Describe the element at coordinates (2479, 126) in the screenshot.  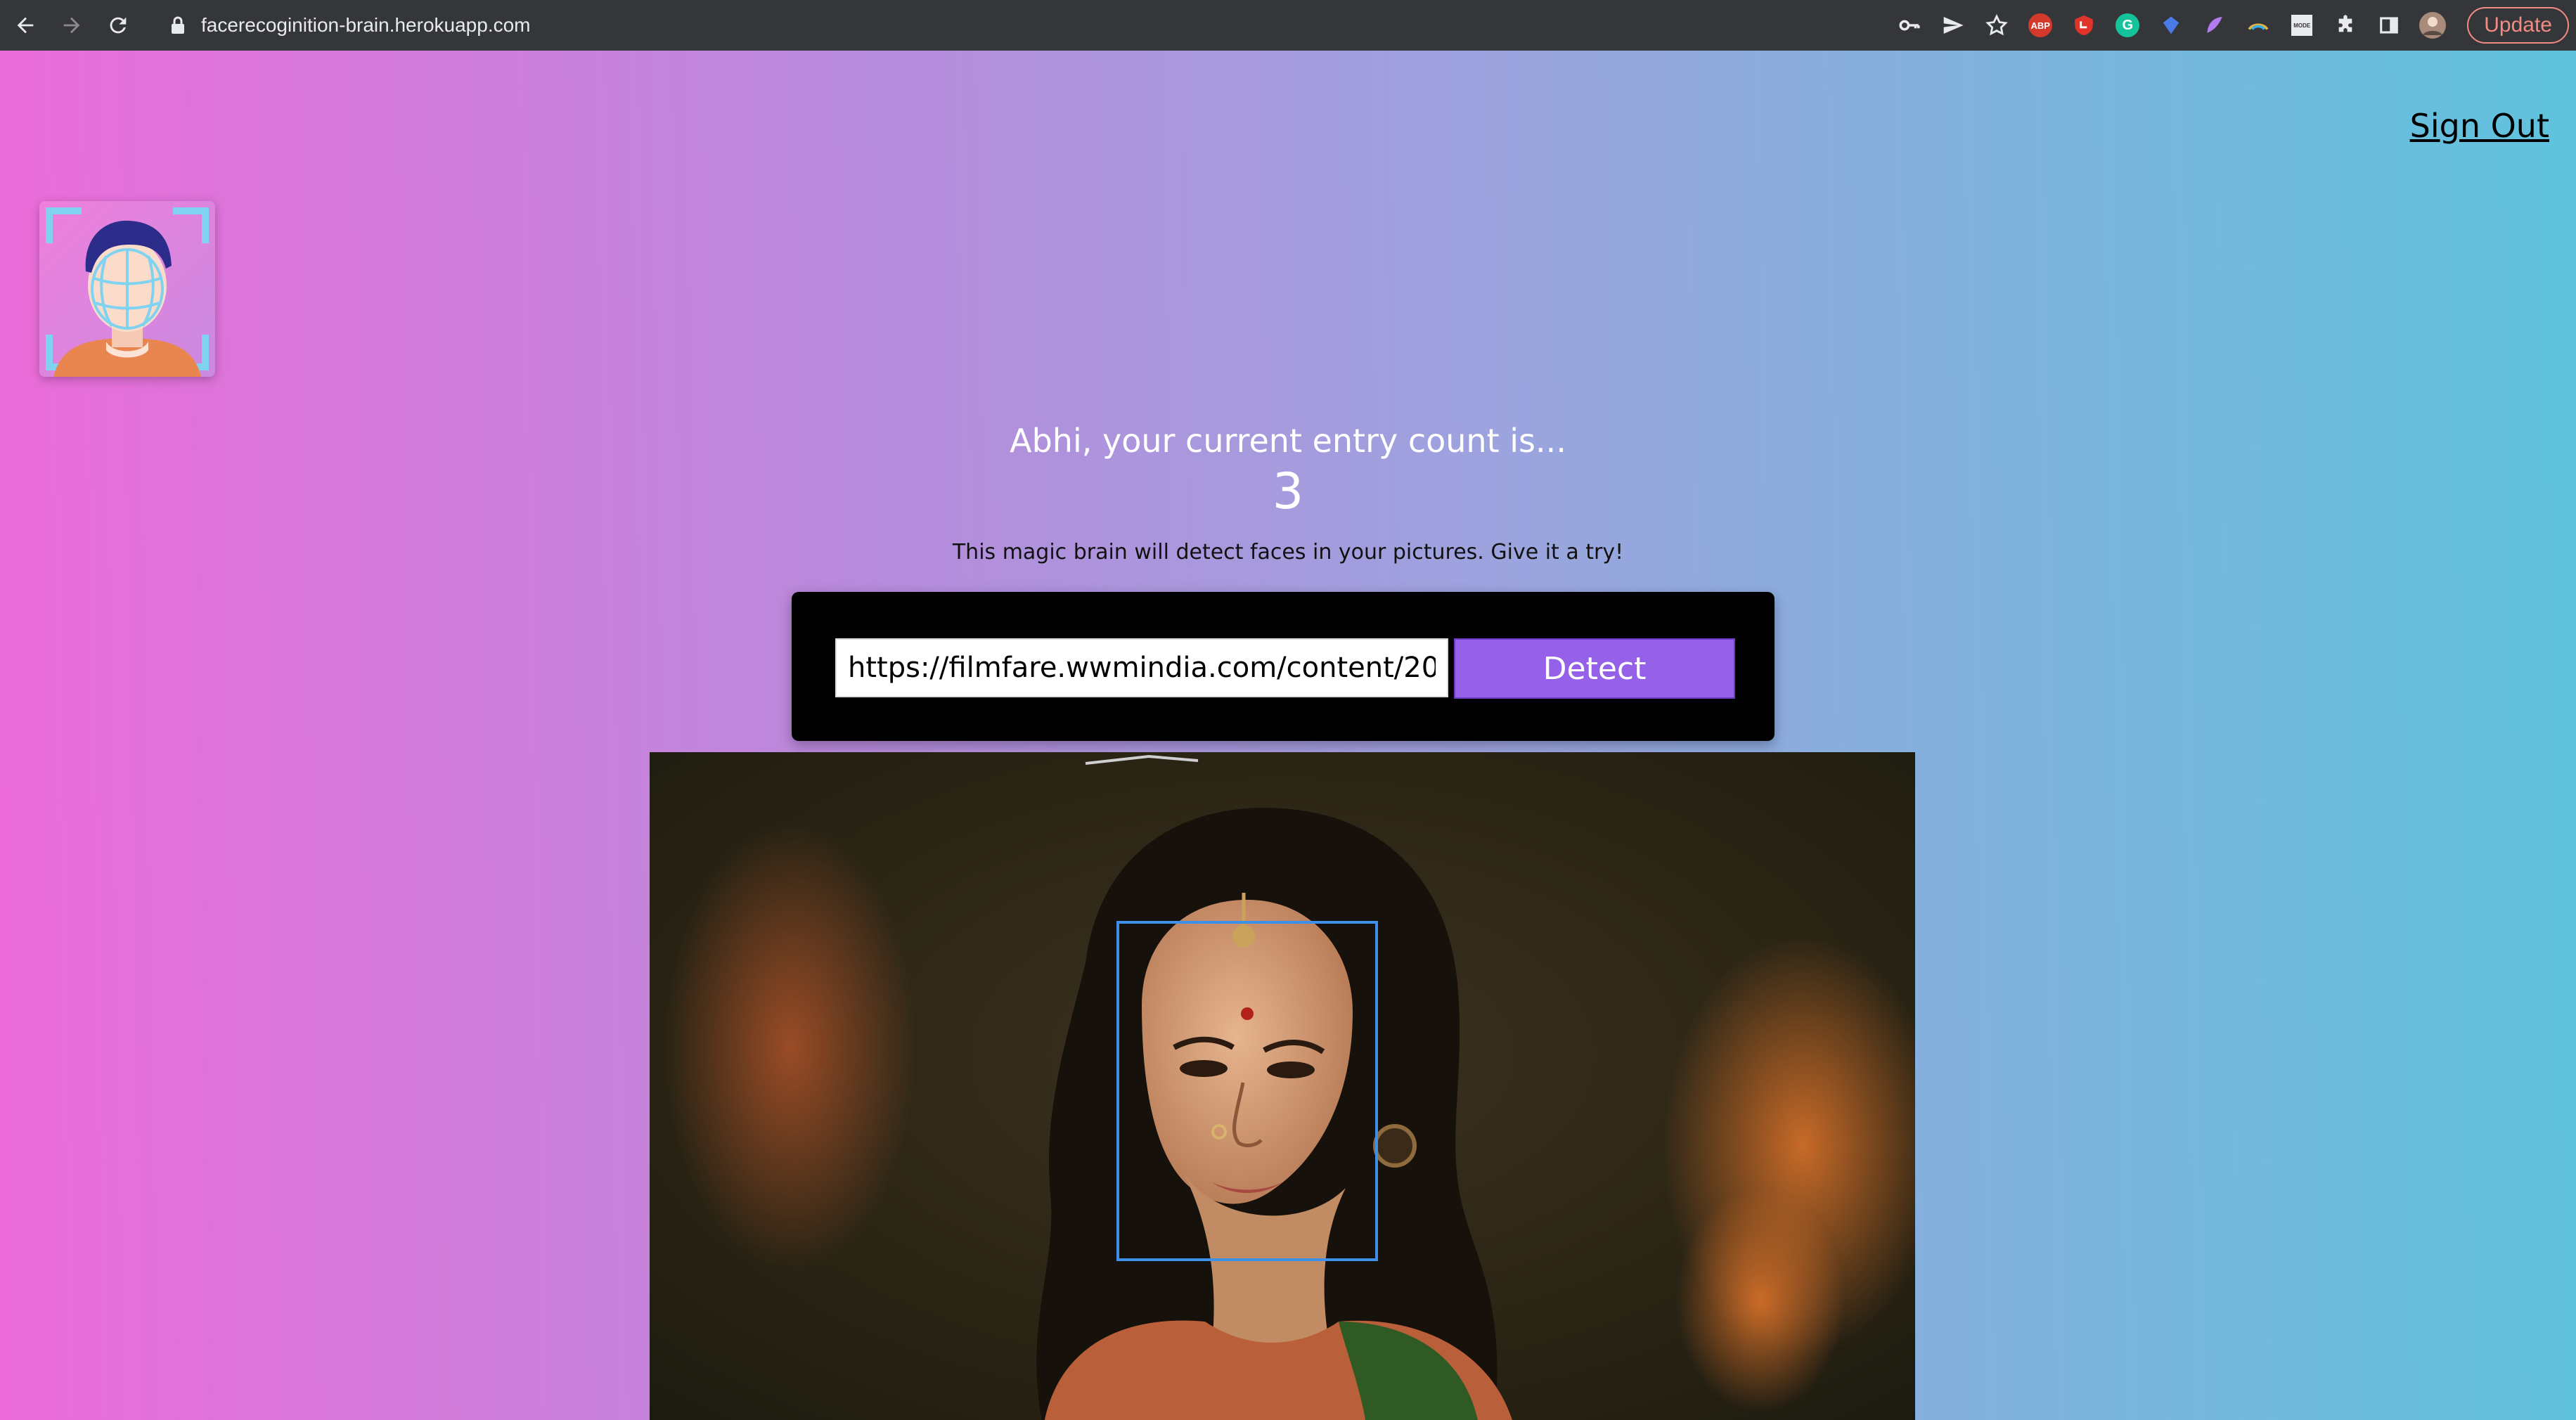
I see `sign-out-link: Sign Out` at that location.